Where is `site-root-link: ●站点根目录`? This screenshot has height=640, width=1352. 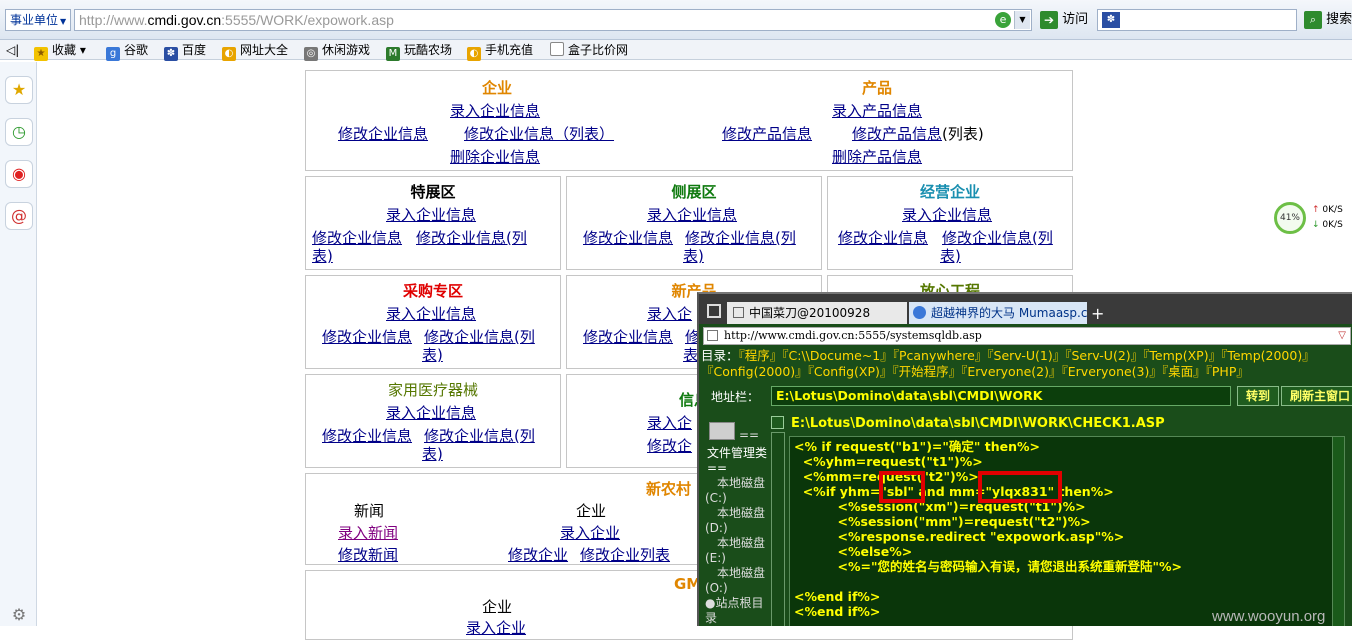
site-root-link: ●站点根目录 is located at coordinates (737, 611).